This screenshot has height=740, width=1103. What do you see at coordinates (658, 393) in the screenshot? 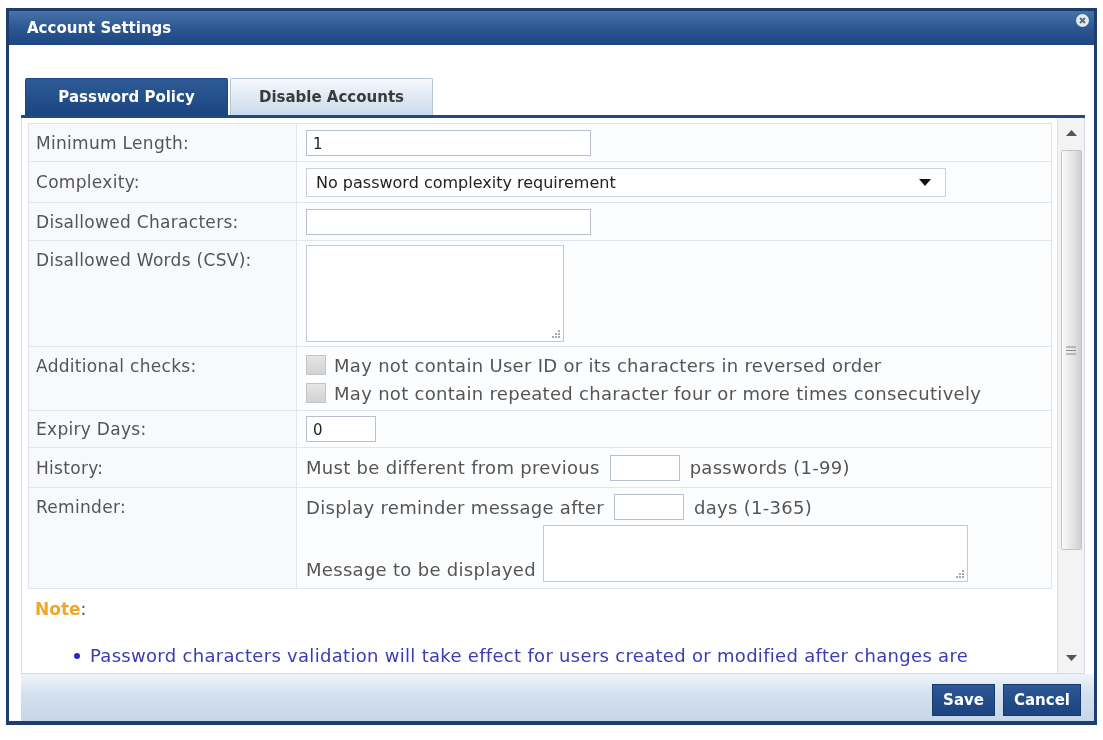
I see `checkbox-label: May not contain repeated character four or more times consecutively` at bounding box center [658, 393].